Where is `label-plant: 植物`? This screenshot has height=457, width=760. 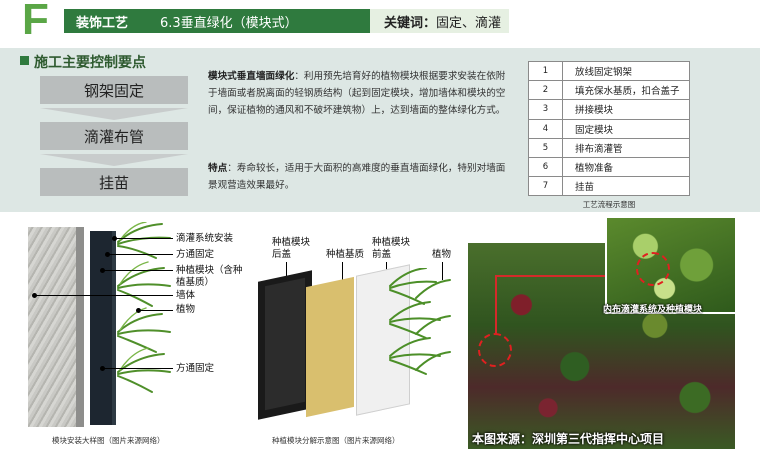
label-plant: 植物 is located at coordinates (186, 309).